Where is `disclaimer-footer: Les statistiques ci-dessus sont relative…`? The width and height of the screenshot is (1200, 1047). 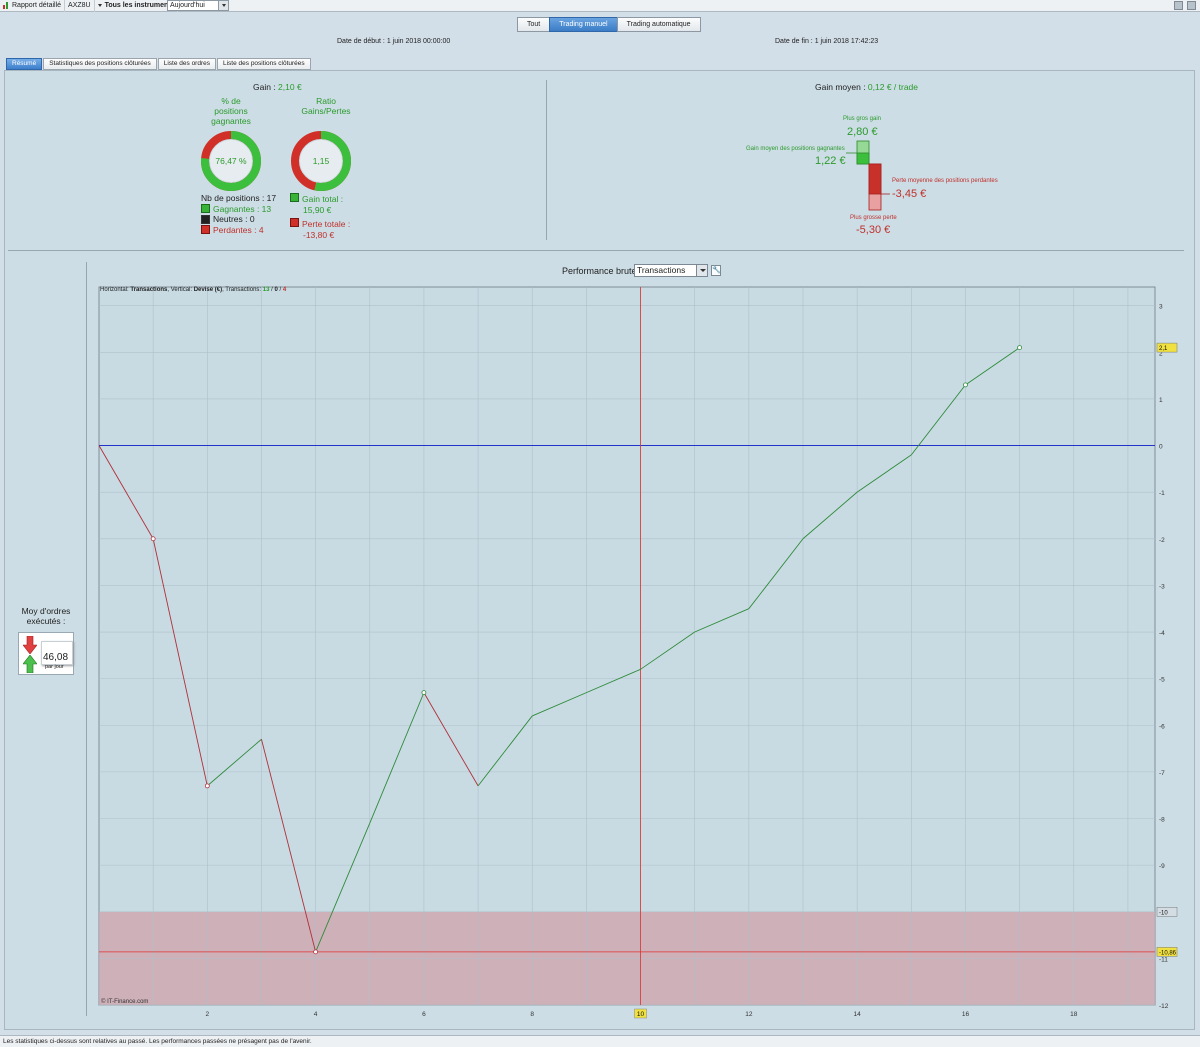 disclaimer-footer: Les statistiques ci-dessus sont relative… is located at coordinates (600, 1041).